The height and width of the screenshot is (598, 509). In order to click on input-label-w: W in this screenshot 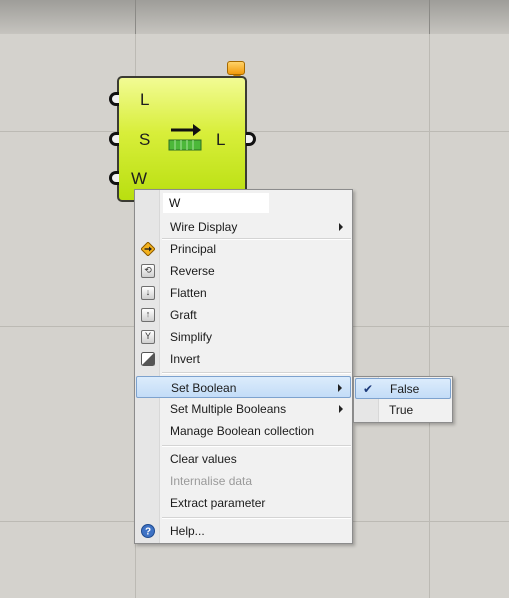, I will do `click(139, 178)`.